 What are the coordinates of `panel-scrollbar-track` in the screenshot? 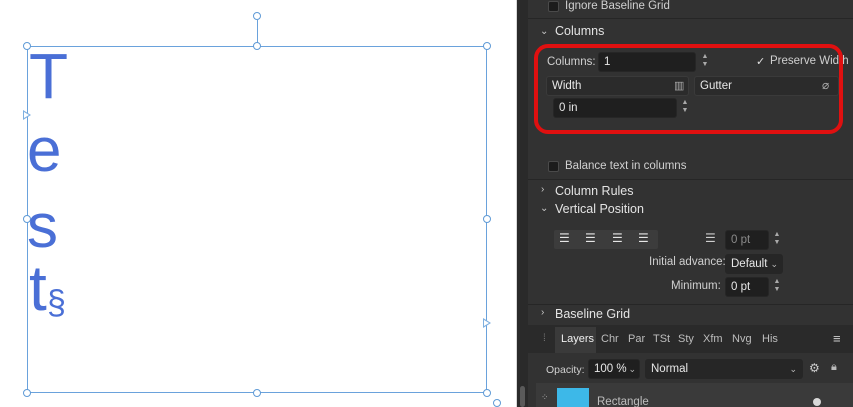 It's located at (522, 203).